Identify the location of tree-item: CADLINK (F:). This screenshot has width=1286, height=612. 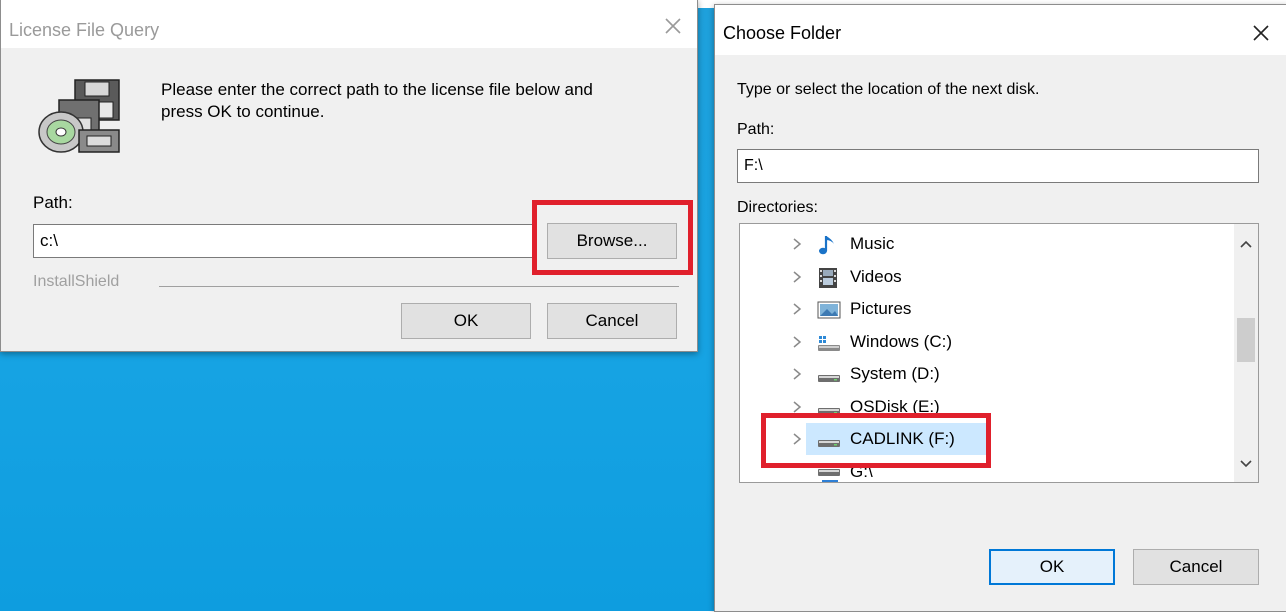
(985, 439).